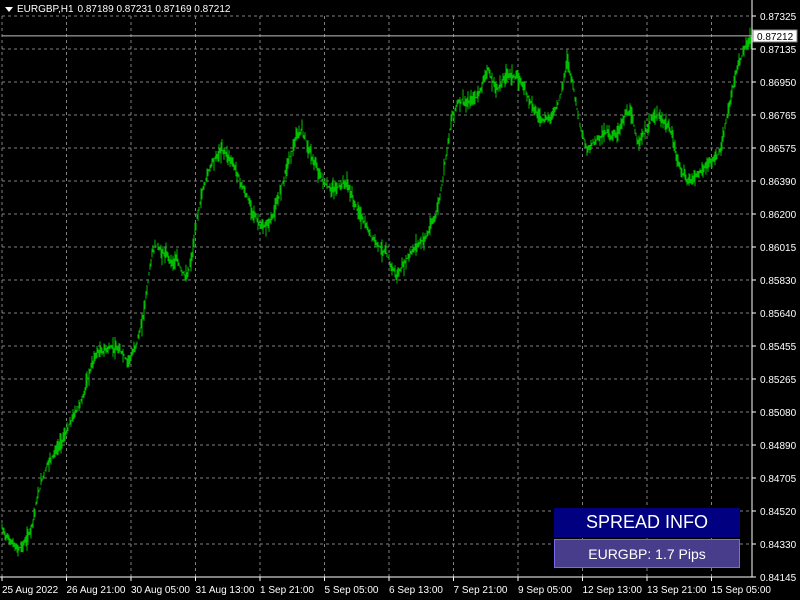 Image resolution: width=800 pixels, height=600 pixels. What do you see at coordinates (778, 314) in the screenshot?
I see `price-tick-label: 0.85640` at bounding box center [778, 314].